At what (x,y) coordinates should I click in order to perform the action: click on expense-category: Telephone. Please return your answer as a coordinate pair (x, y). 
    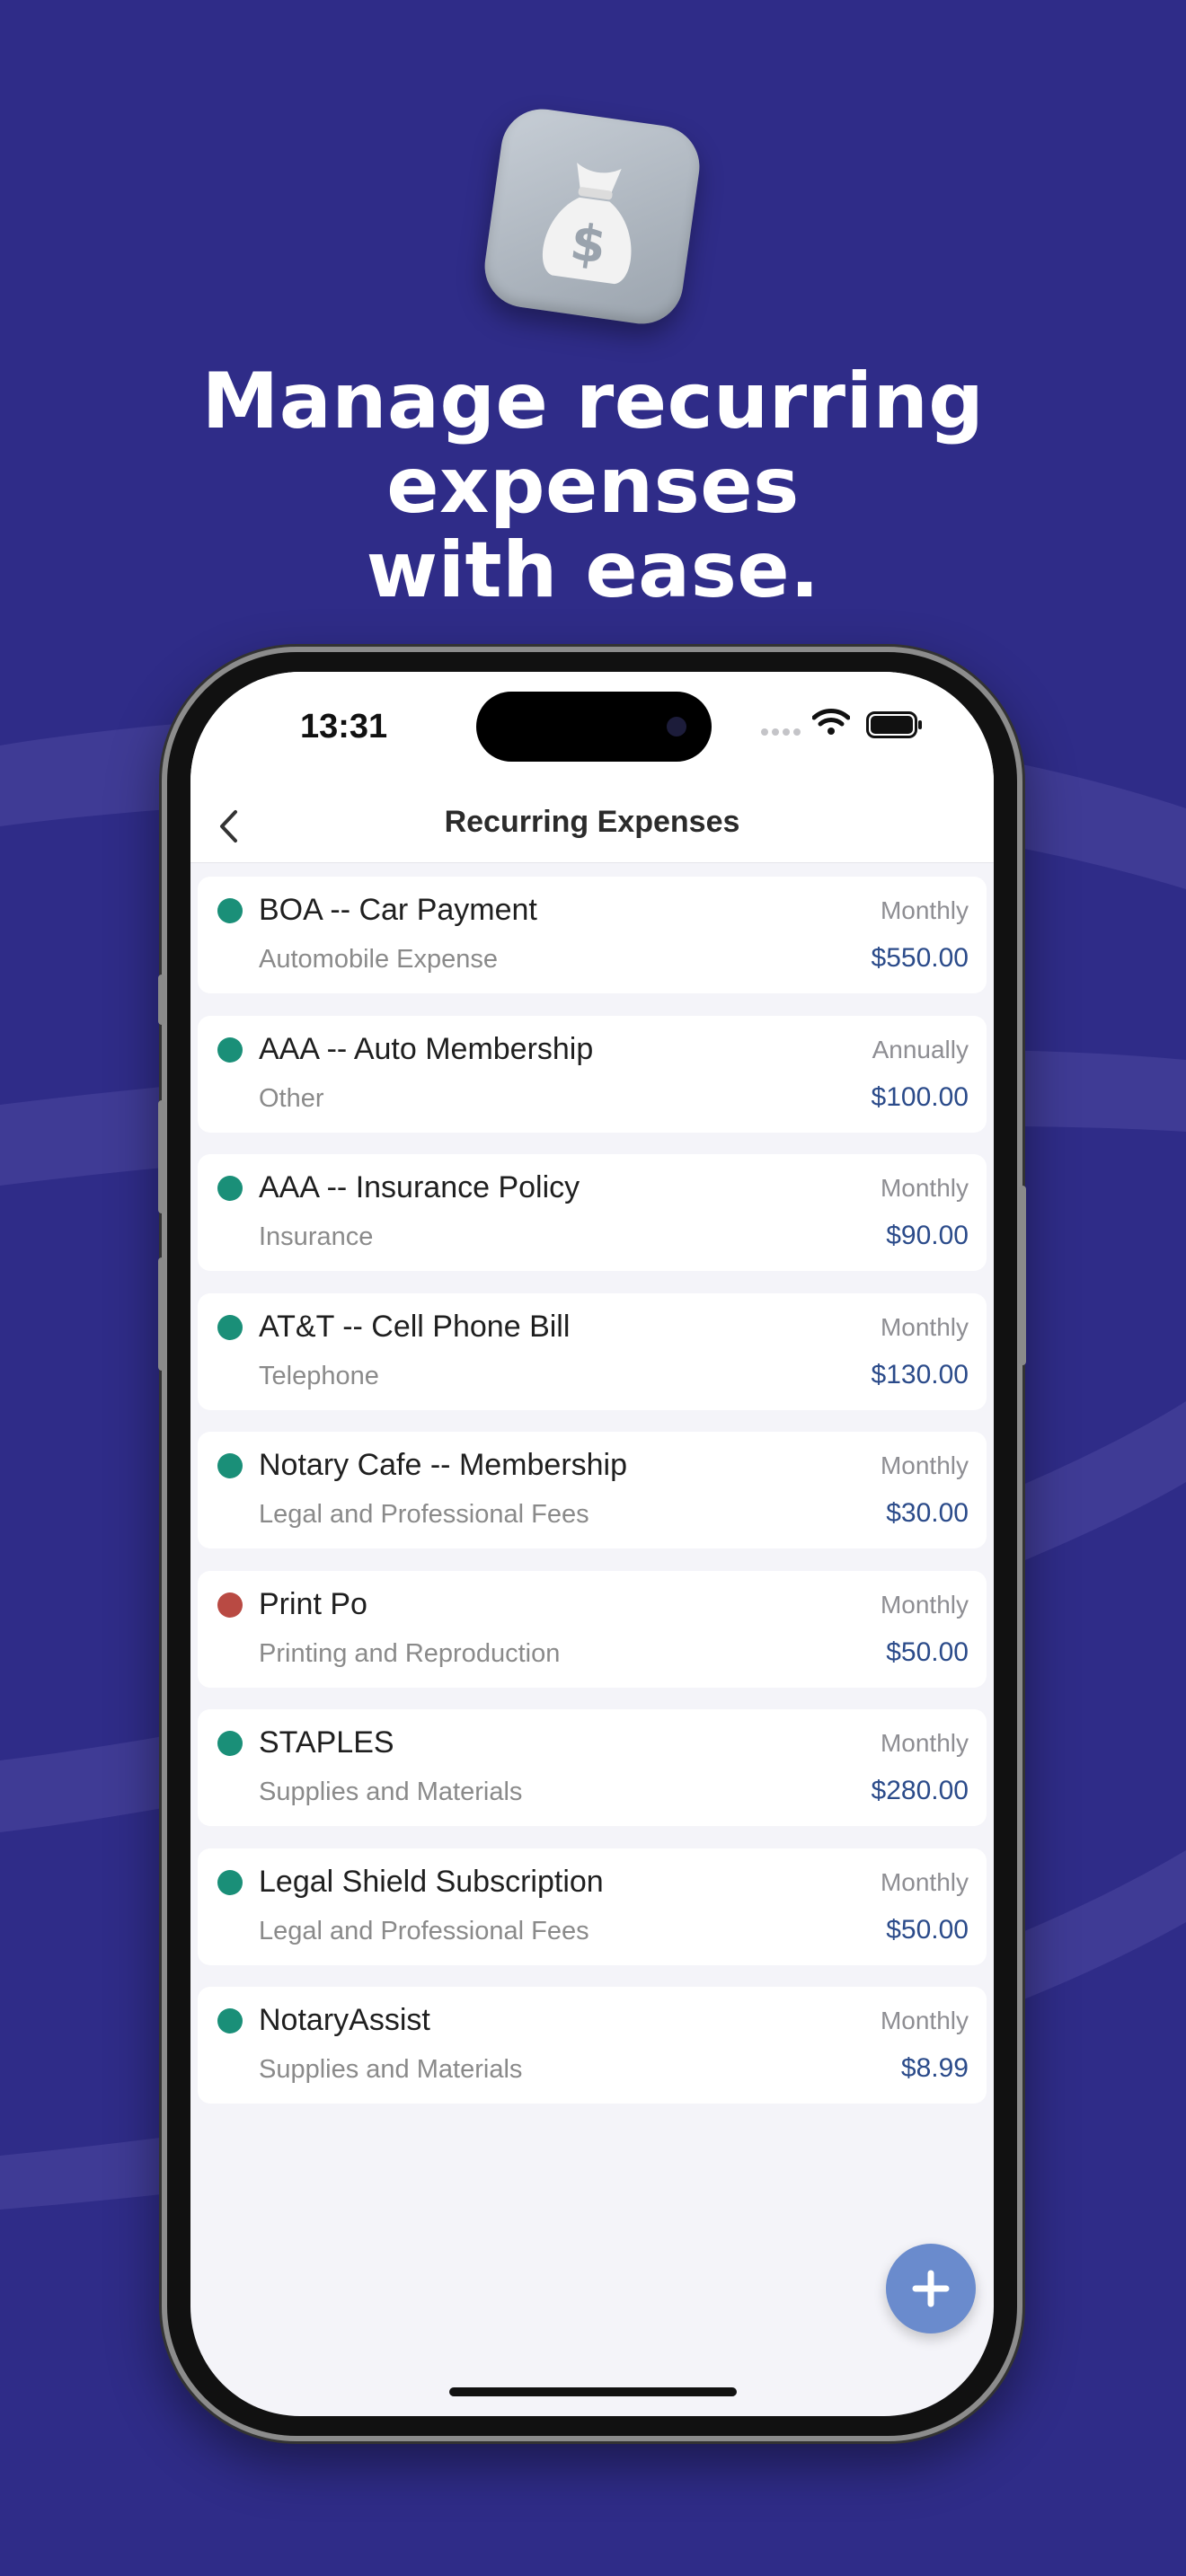
    Looking at the image, I should click on (319, 1375).